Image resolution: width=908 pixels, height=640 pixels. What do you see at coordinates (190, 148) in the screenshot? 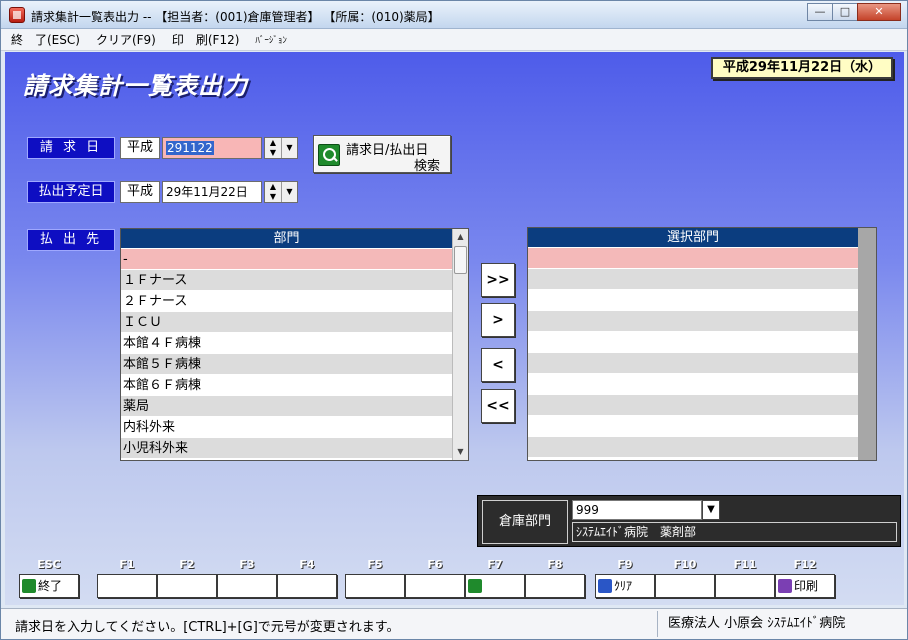
I see `billing-date-value: 291122` at bounding box center [190, 148].